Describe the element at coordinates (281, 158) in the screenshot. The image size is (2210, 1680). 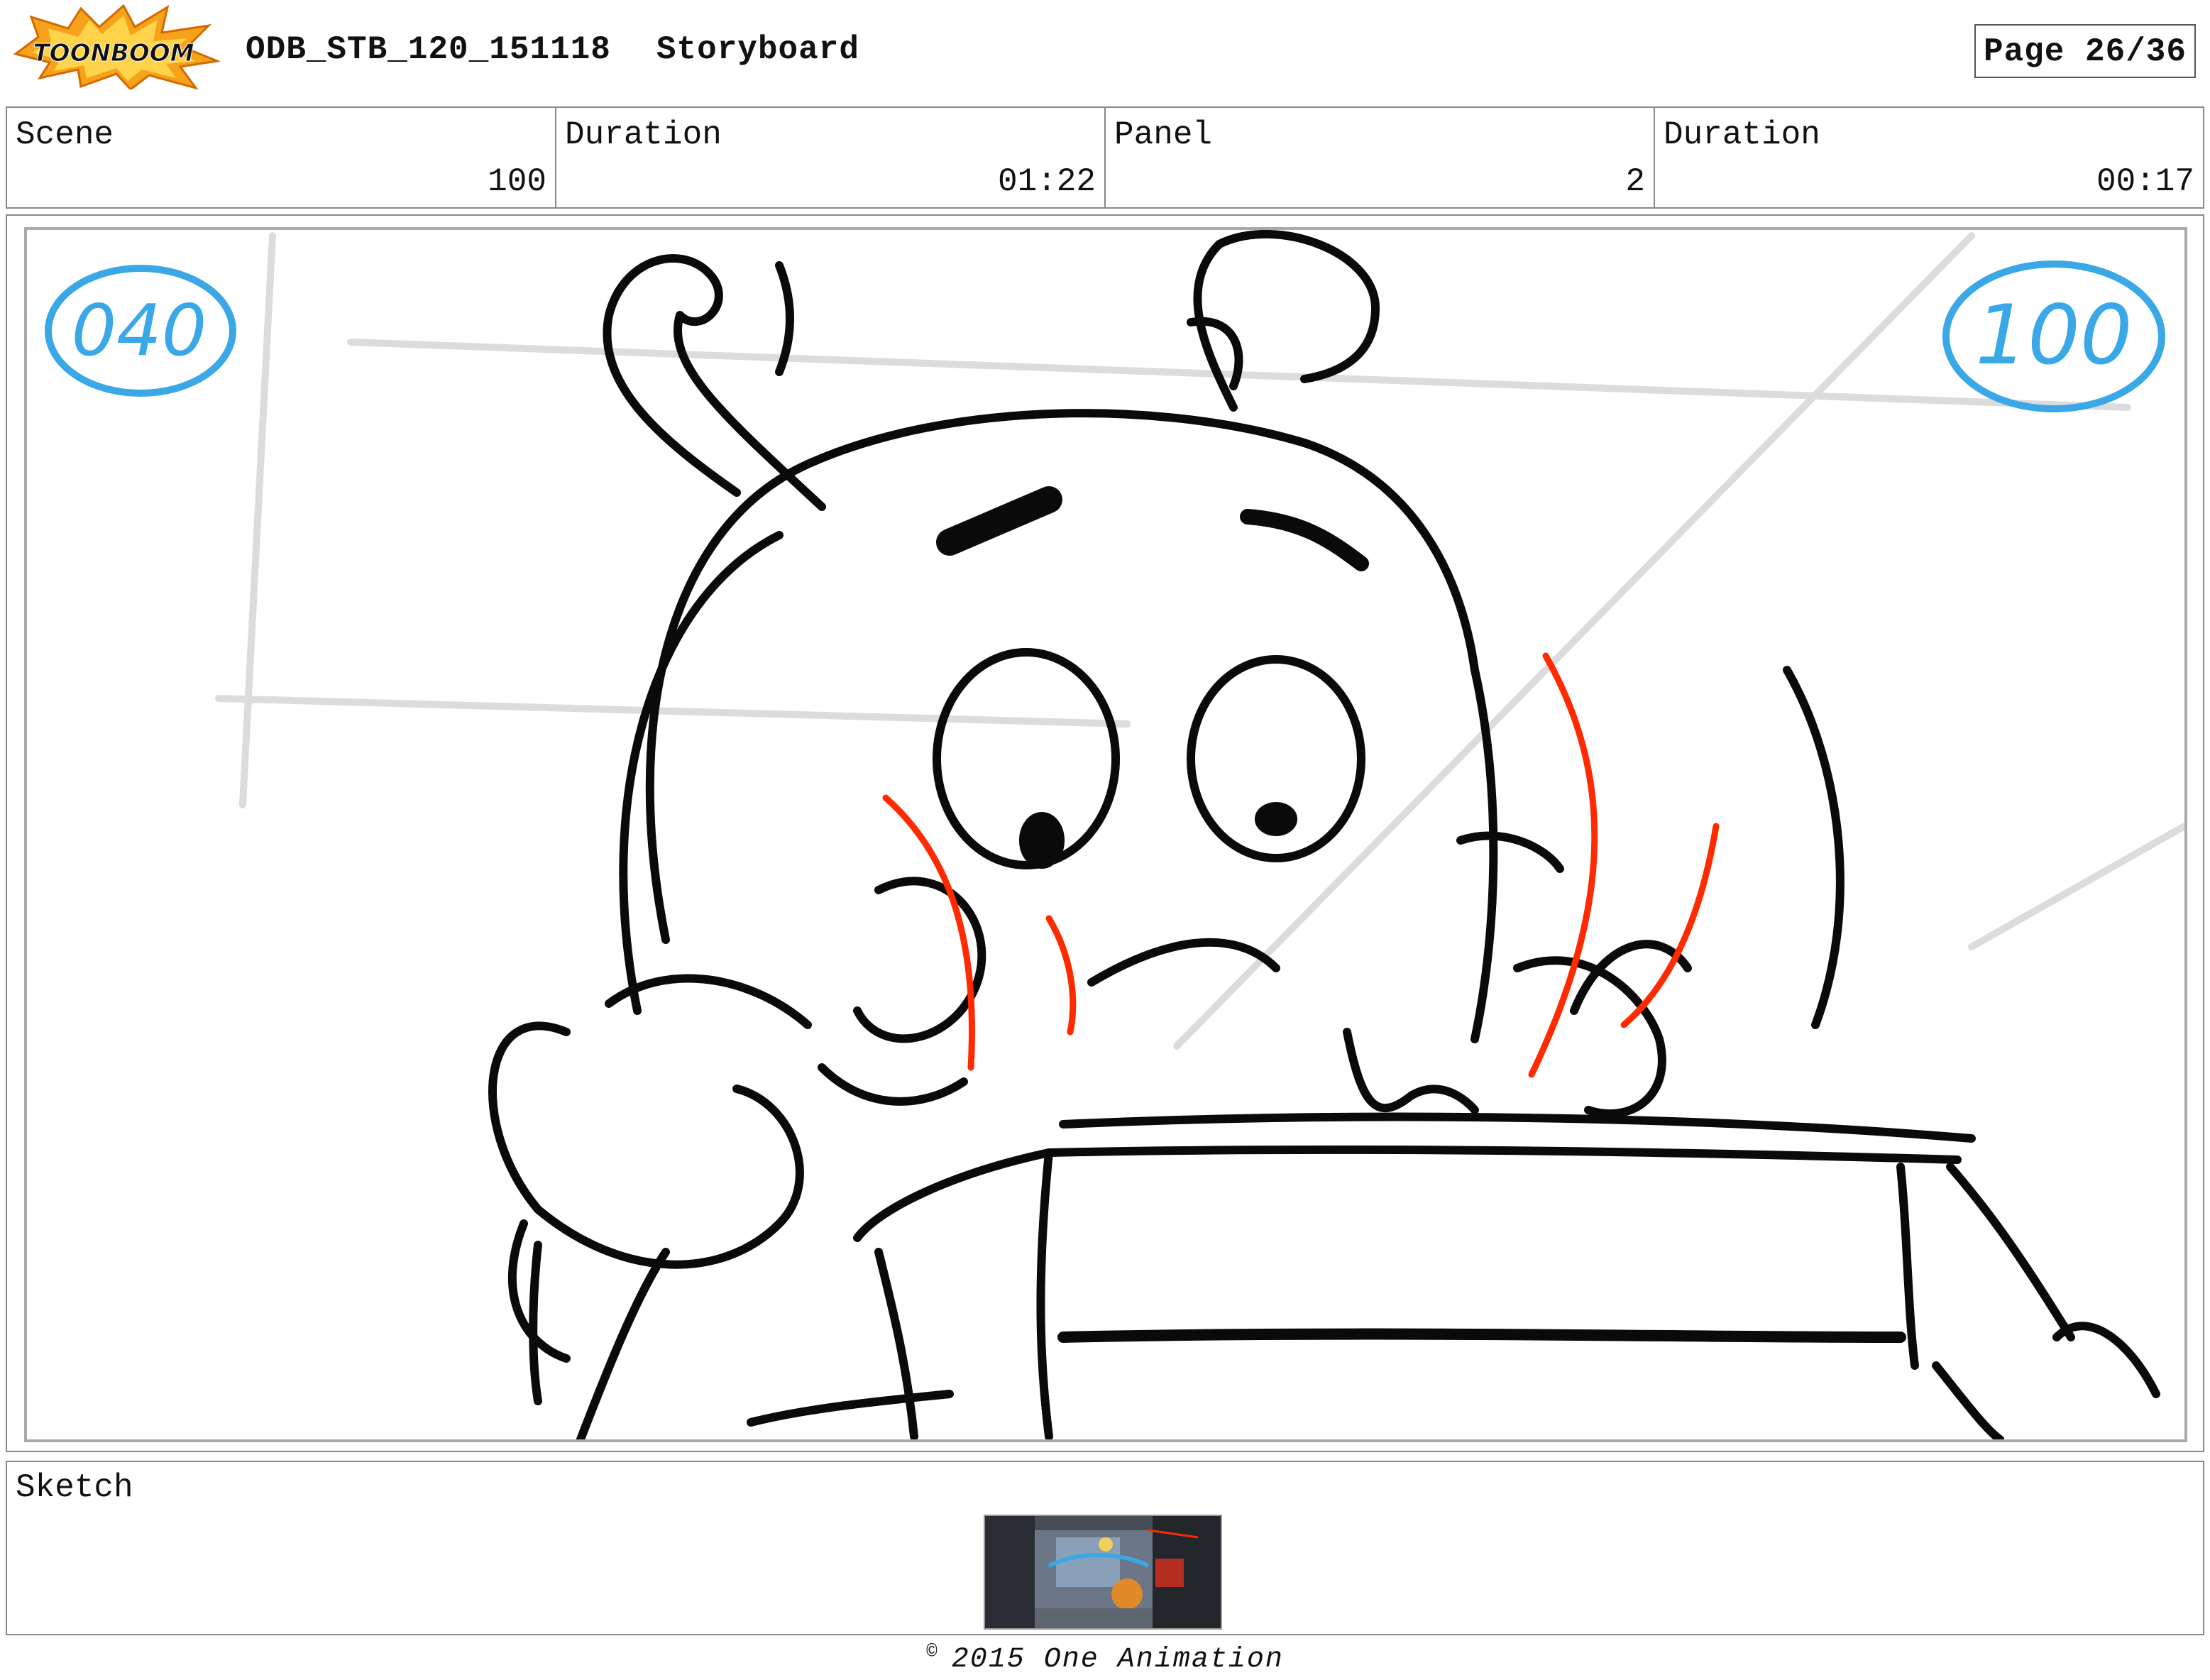
I see `scene-cell: Scene 100` at that location.